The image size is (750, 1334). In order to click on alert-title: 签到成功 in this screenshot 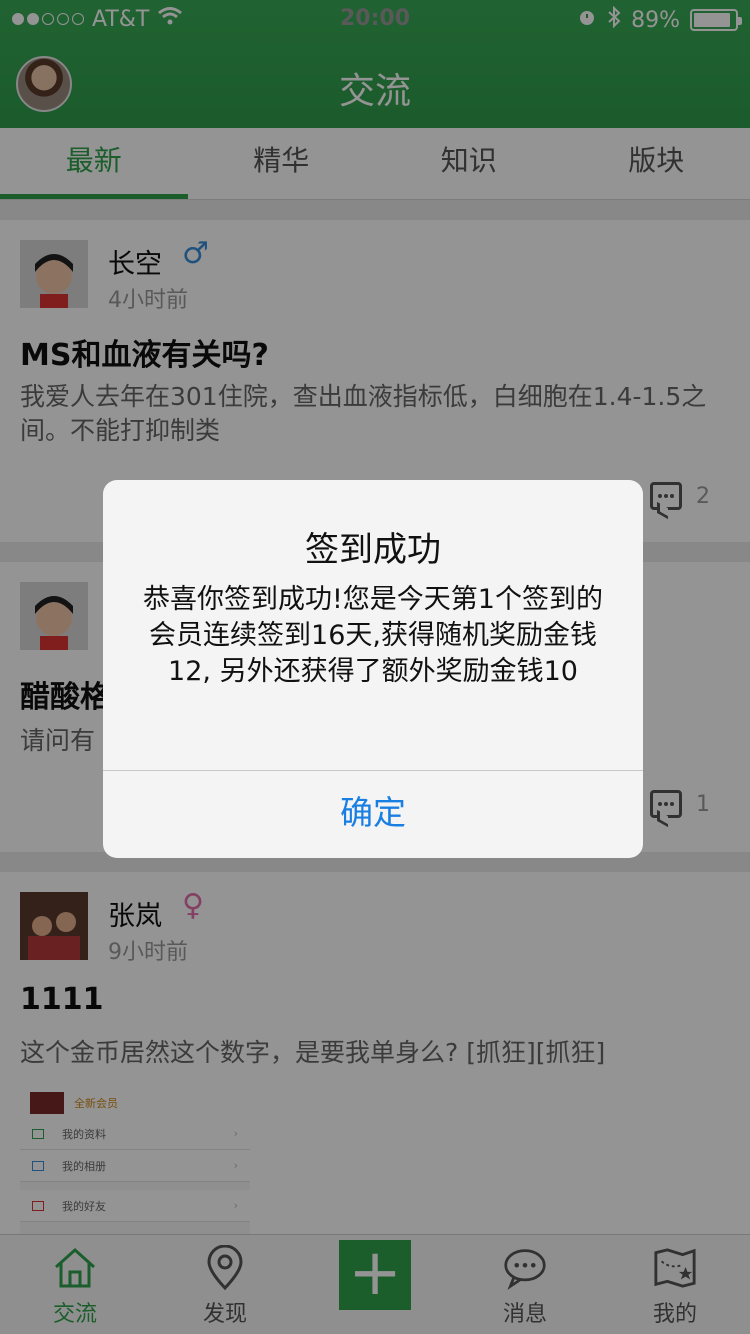, I will do `click(373, 550)`.